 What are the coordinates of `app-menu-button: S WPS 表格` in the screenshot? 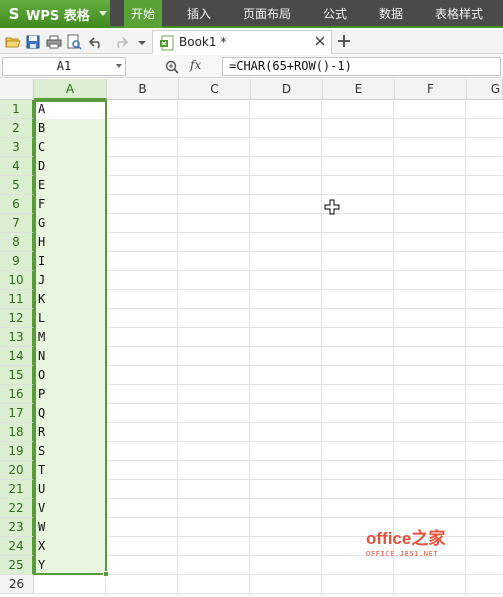 It's located at (55, 14).